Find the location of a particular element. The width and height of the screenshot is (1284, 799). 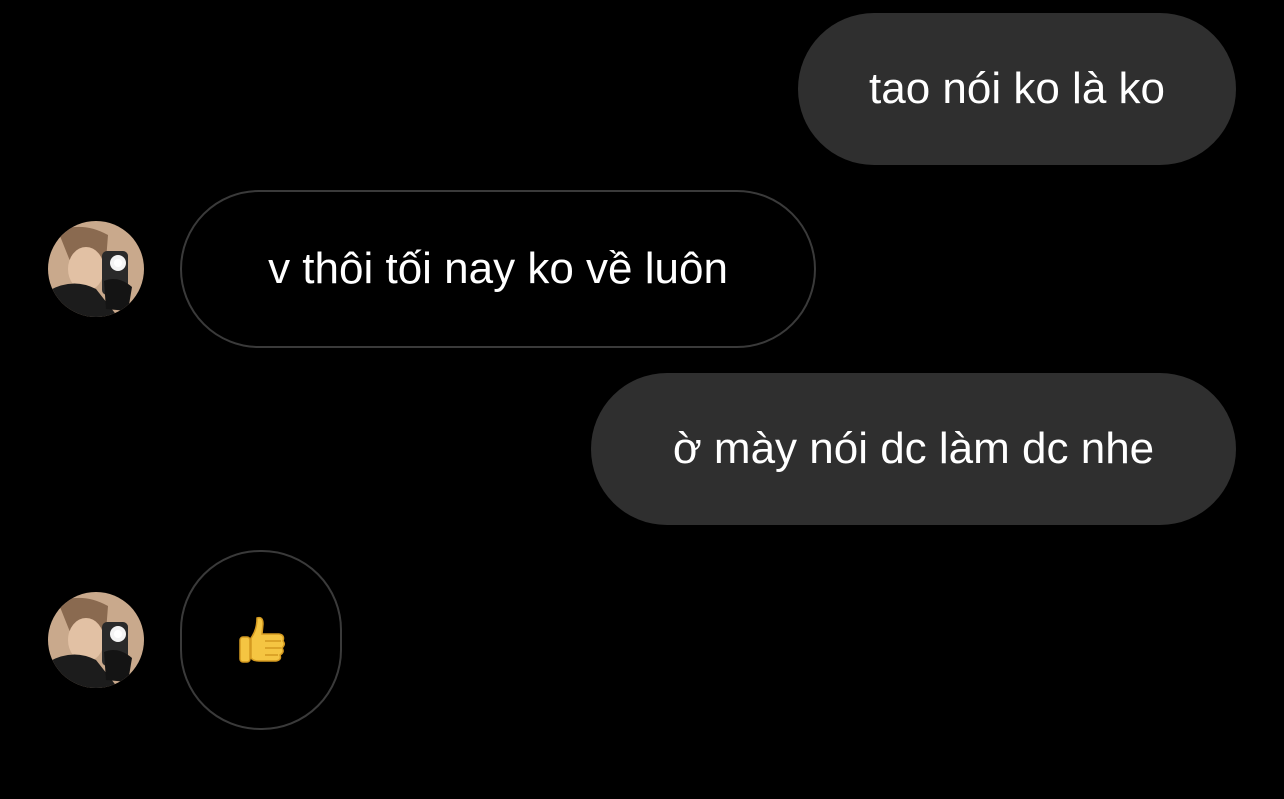

sent-message-bubble: ờ mày nói dc làm dc nhe is located at coordinates (913, 449).